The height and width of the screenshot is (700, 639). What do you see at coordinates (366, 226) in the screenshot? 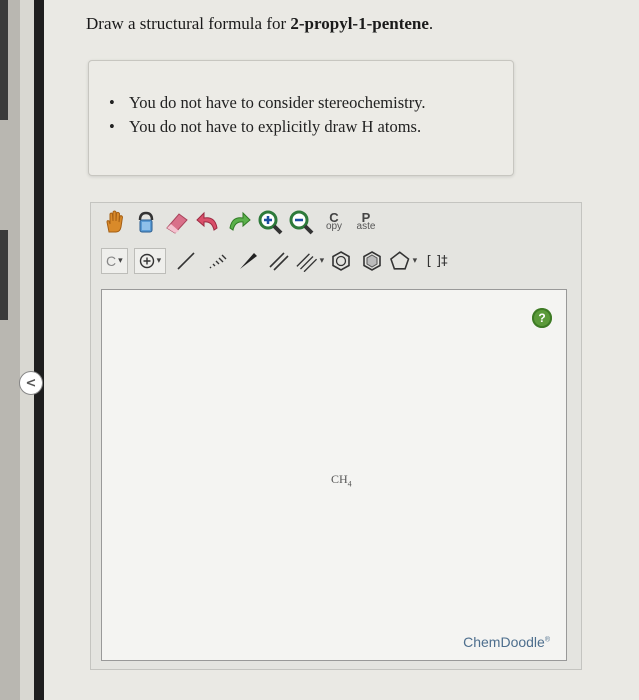
I see `paste-rest: aste` at bounding box center [366, 226].